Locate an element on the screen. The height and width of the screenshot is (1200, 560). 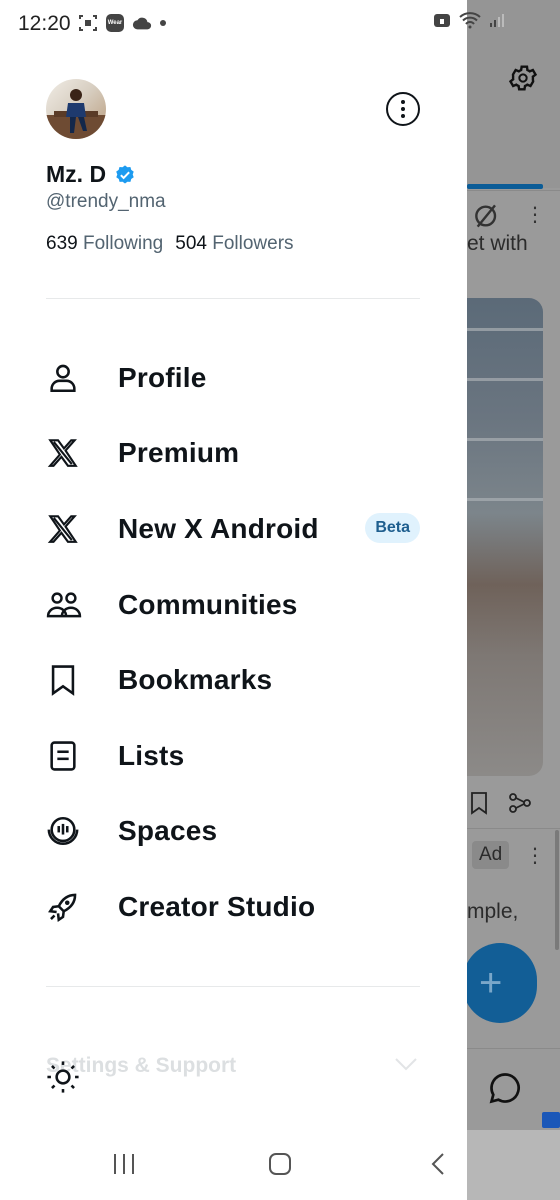
compose-fab-button: + is located at coordinates (502, 983).